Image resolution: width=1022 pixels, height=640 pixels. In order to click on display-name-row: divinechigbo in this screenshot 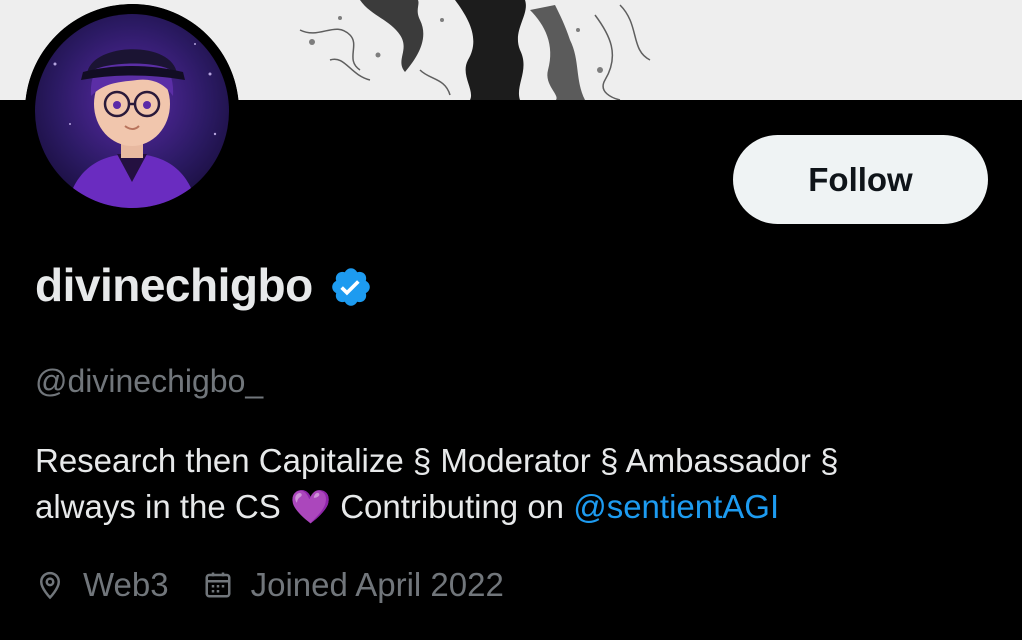, I will do `click(204, 285)`.